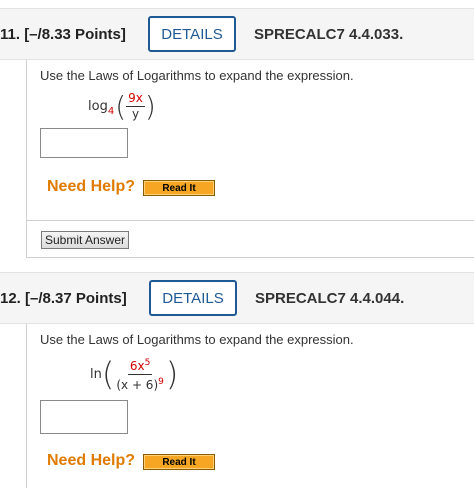  I want to click on question-title: 11. [–/8.33 Points], so click(63, 34).